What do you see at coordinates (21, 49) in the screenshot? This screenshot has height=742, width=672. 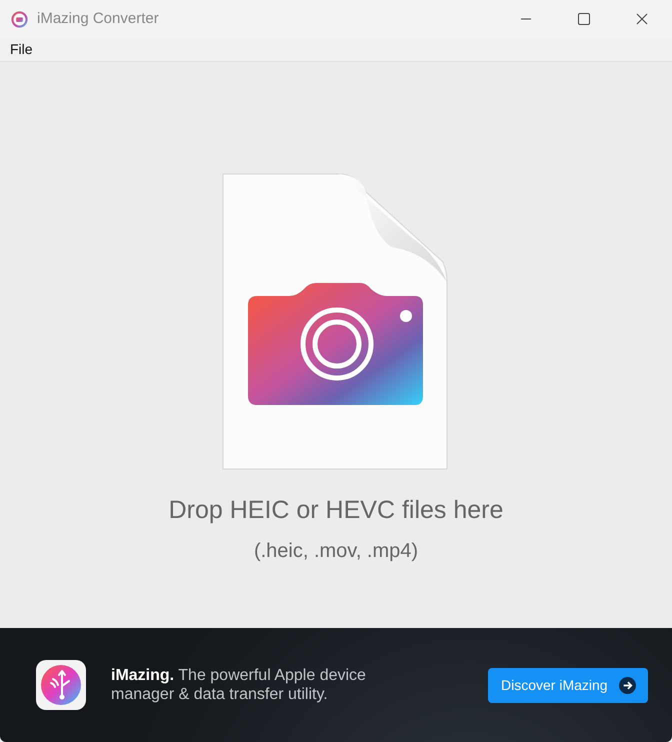 I see `menu-item: File` at bounding box center [21, 49].